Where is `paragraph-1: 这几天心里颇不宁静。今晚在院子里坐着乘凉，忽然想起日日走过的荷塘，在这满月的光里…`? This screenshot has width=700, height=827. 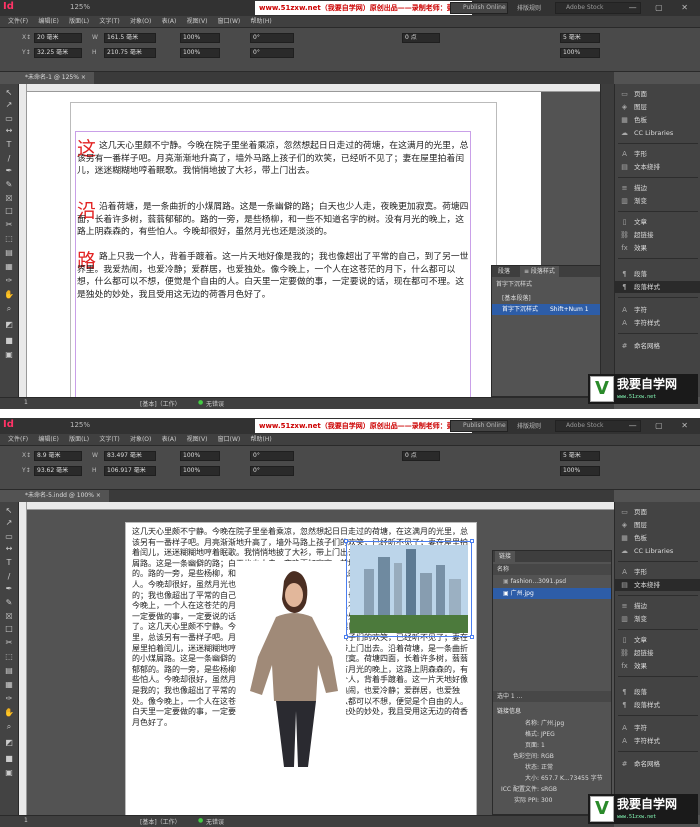
paragraph-1: 这几天心里颇不宁静。今晚在院子里坐着乘凉，忽然想起日日走过的荷塘，在这满月的光里… is located at coordinates (274, 159).